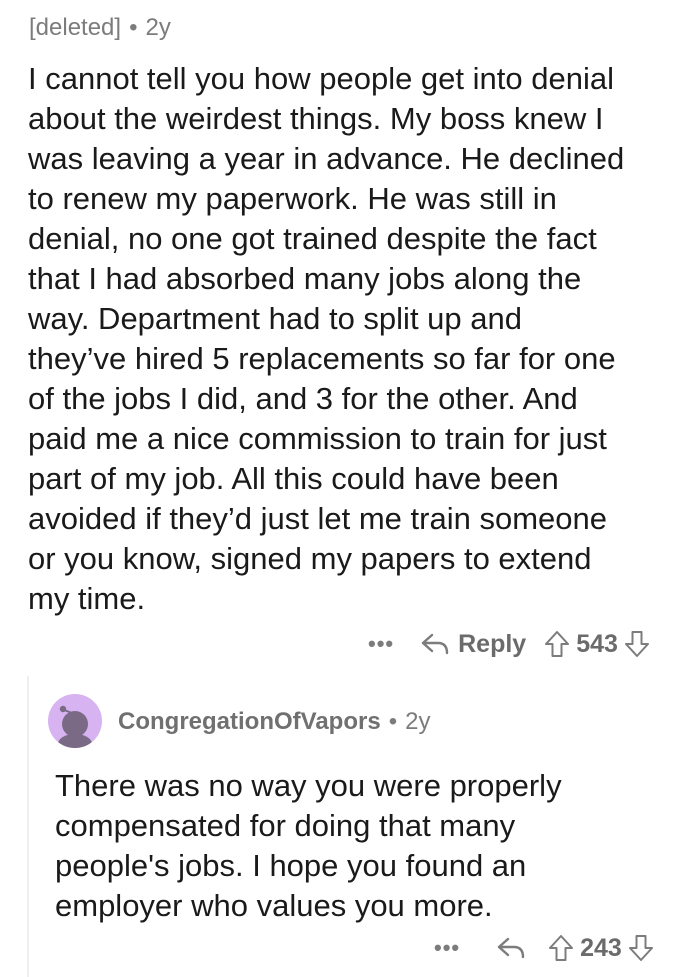  Describe the element at coordinates (75, 721) in the screenshot. I see `snoo-avatar-icon` at that location.